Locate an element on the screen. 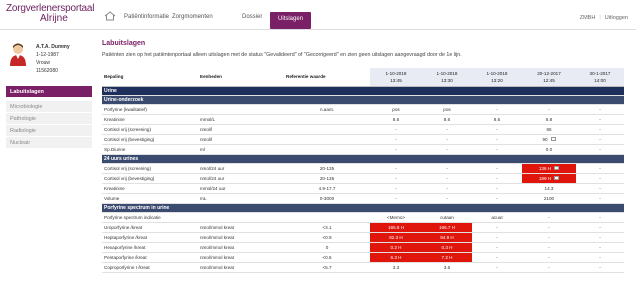  test-name-cell: Porfyrine spectrum indicatie is located at coordinates (150, 217).